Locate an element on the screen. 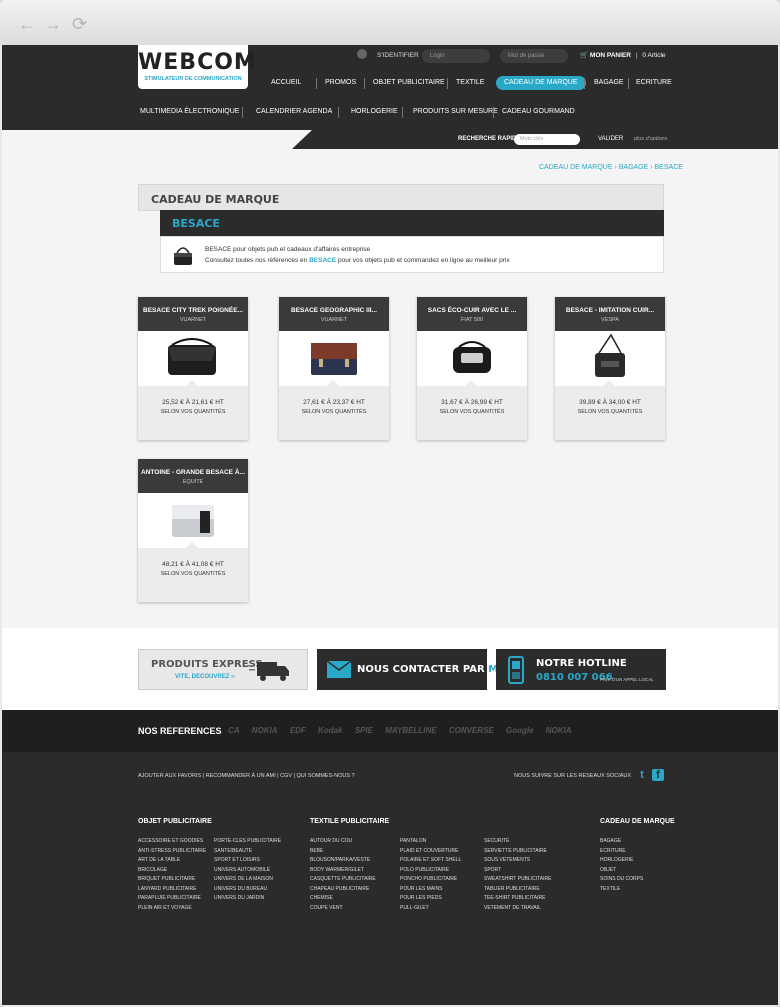 The height and width of the screenshot is (1007, 780). footer-link: PARAPLUIE PUBLICITAIRE is located at coordinates (172, 899).